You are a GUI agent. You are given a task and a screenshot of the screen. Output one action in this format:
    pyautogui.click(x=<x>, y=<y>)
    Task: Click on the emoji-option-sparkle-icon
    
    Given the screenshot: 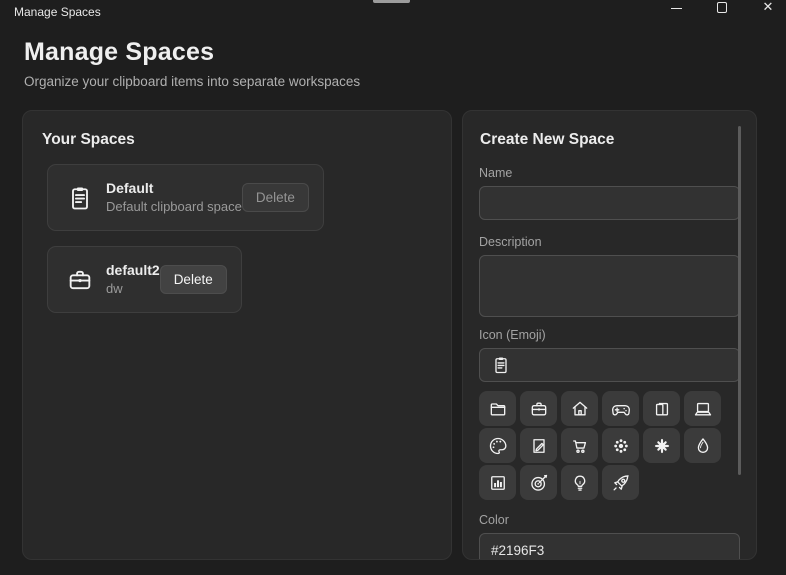 What is the action you would take?
    pyautogui.click(x=661, y=445)
    